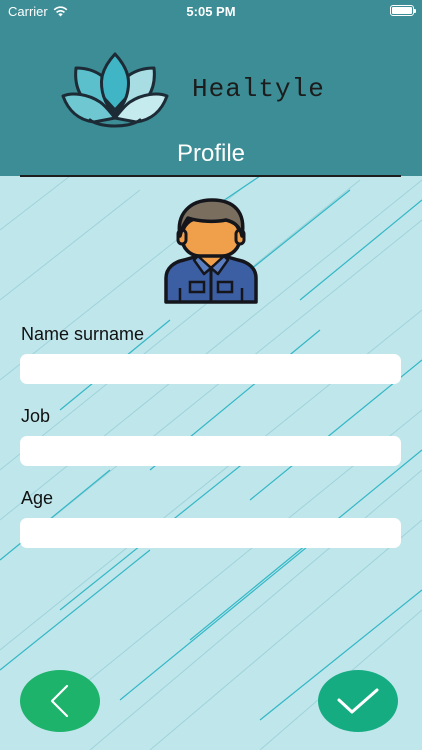  What do you see at coordinates (115, 90) in the screenshot?
I see `lotus-icon` at bounding box center [115, 90].